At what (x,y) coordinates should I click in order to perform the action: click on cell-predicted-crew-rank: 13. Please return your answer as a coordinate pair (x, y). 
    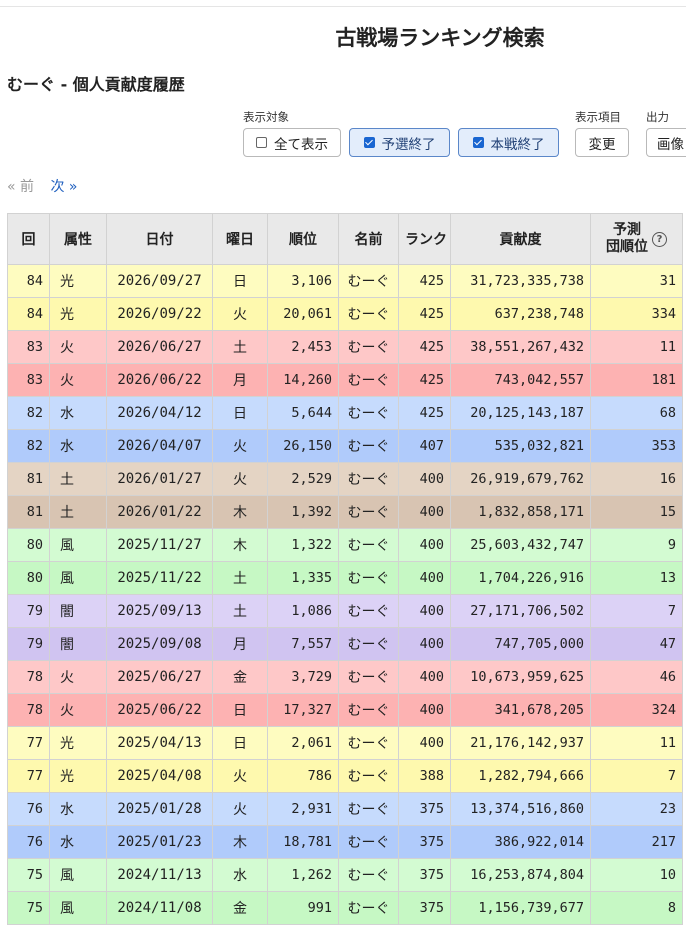
    Looking at the image, I should click on (636, 578).